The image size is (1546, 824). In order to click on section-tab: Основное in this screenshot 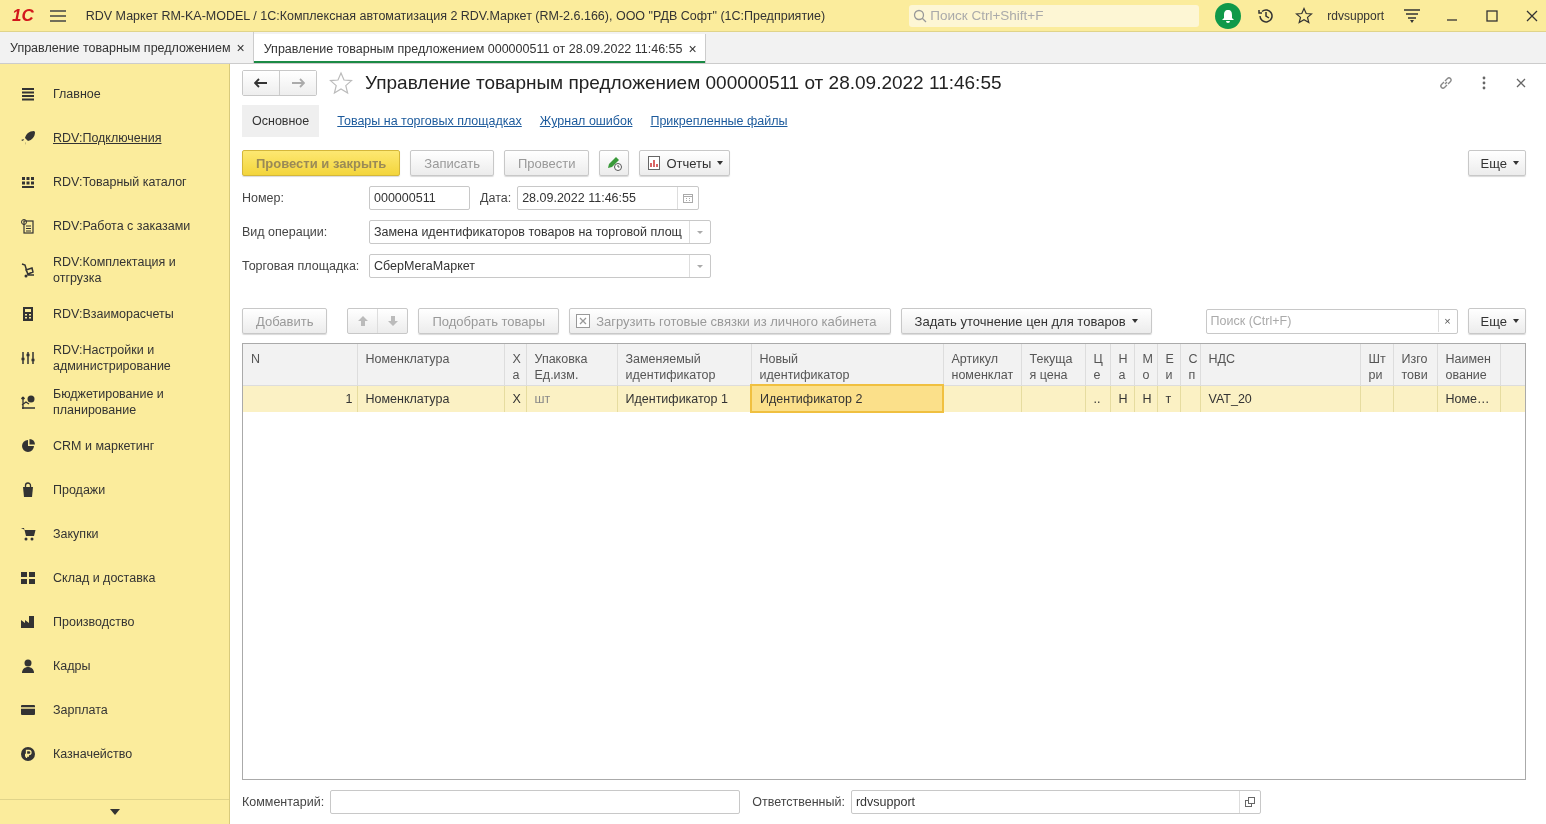, I will do `click(281, 121)`.